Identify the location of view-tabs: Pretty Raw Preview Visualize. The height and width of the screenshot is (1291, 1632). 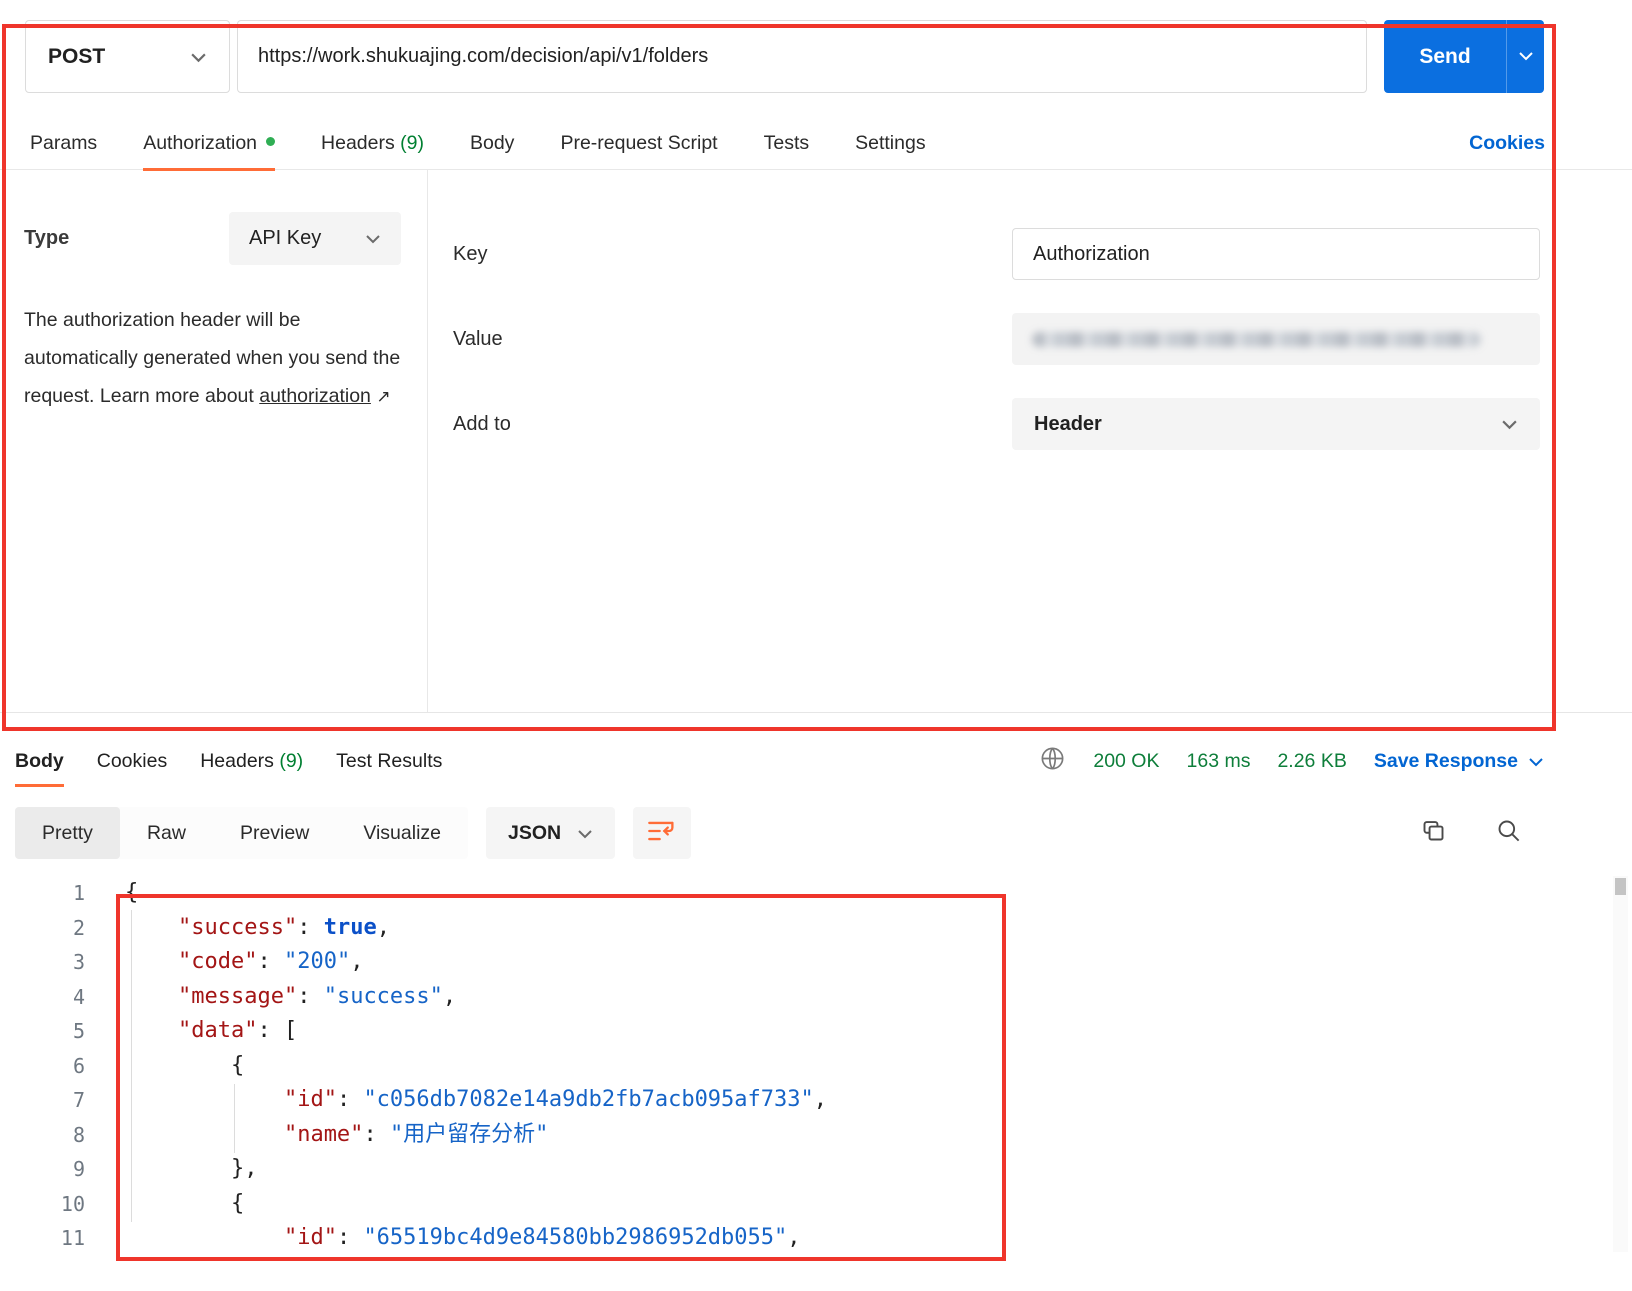
(241, 833).